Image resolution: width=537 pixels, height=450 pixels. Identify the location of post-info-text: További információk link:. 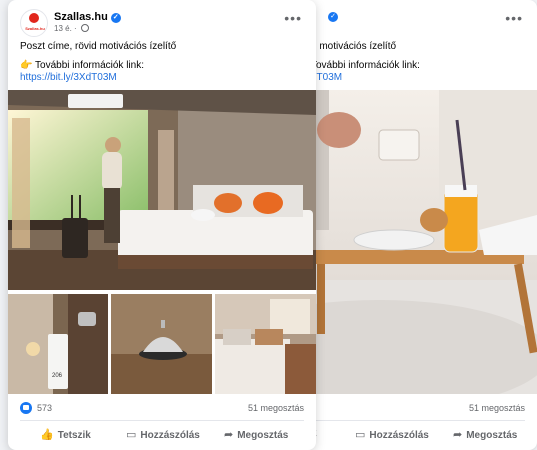
(365, 65).